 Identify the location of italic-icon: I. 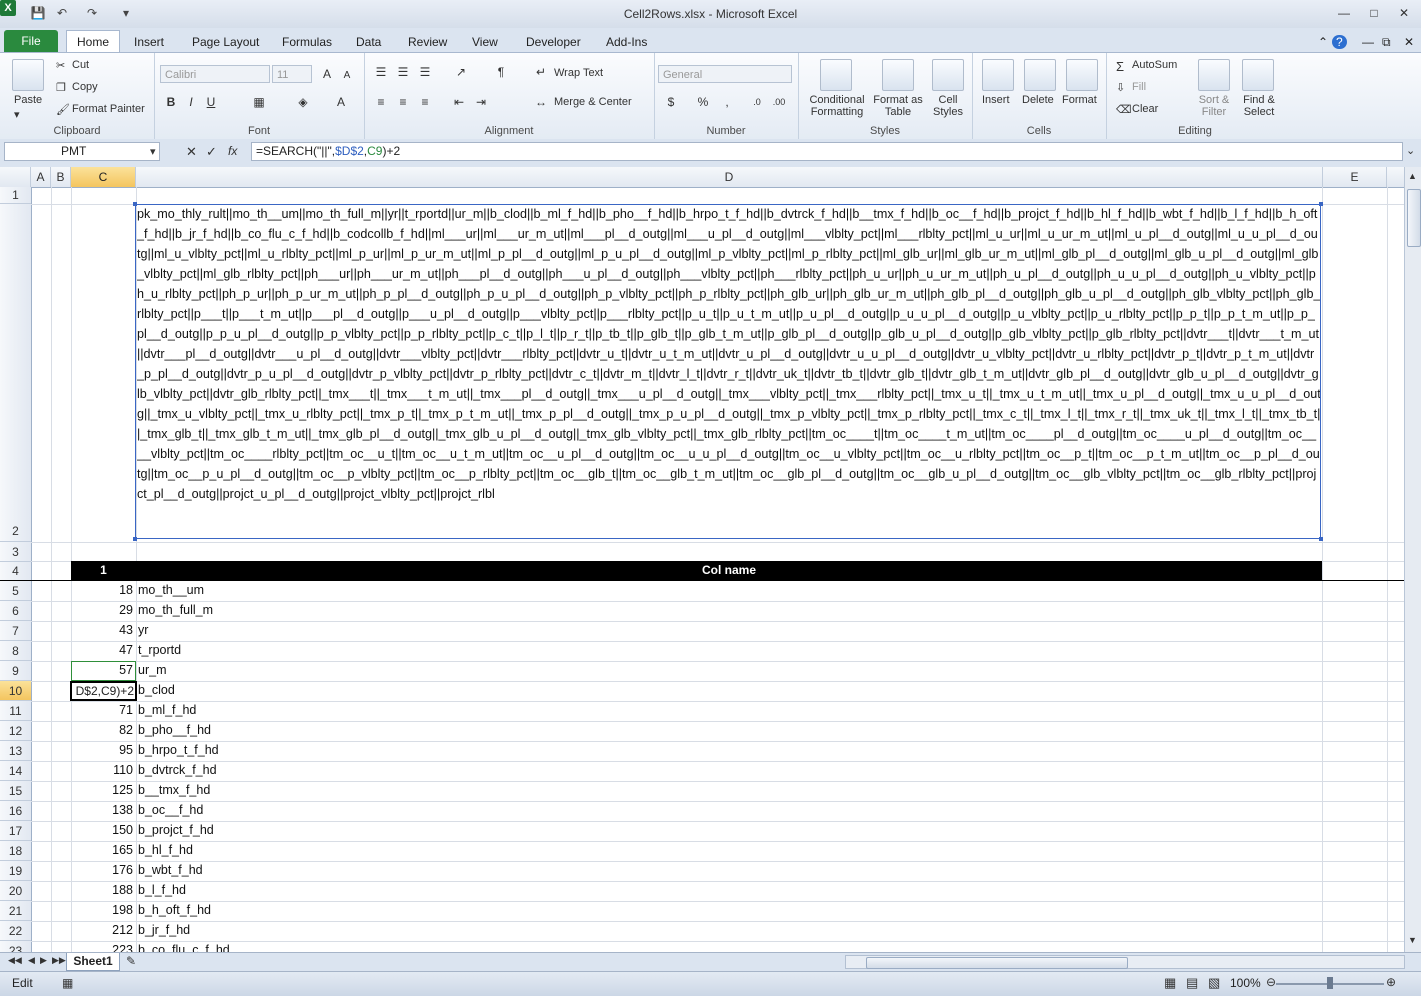
(191, 102).